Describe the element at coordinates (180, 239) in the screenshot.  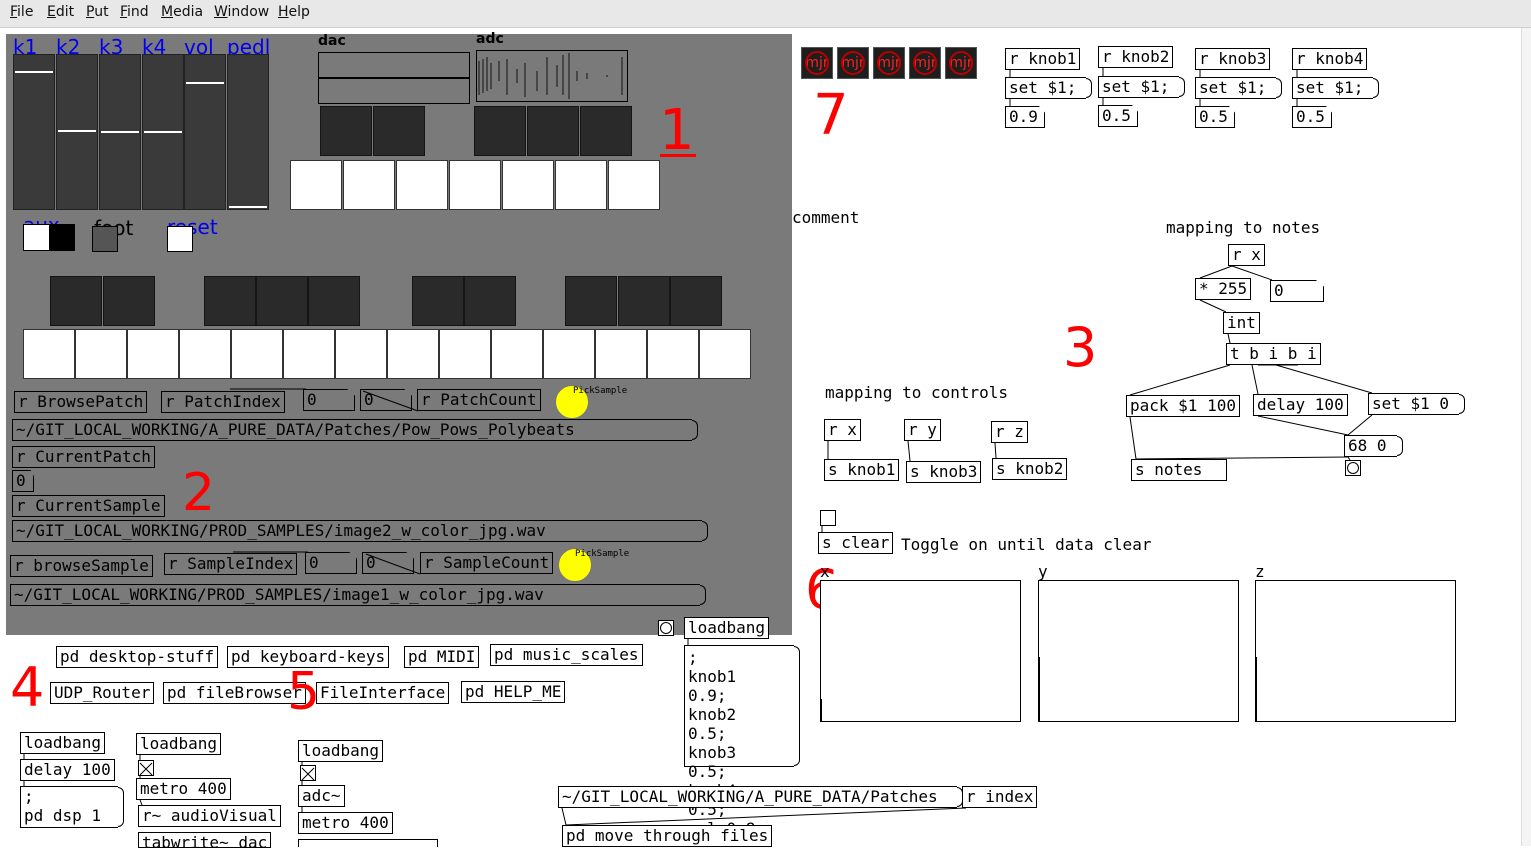
I see `reset-bang` at that location.